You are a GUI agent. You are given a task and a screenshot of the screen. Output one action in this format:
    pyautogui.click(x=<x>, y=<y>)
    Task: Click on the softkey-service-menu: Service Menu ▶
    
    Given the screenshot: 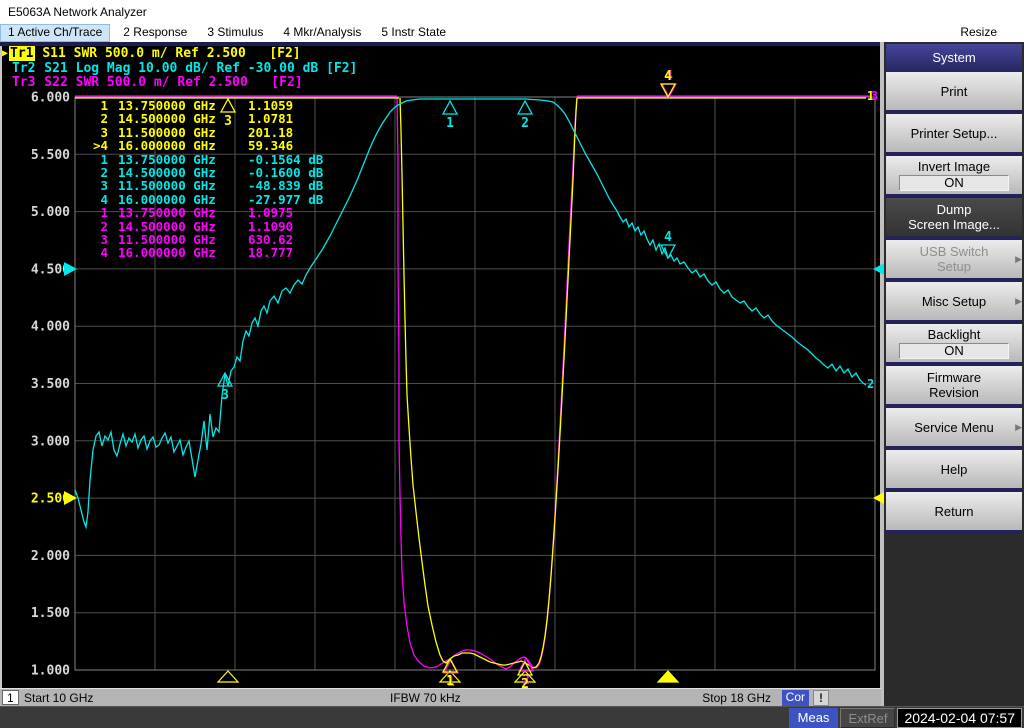 What is the action you would take?
    pyautogui.click(x=954, y=429)
    